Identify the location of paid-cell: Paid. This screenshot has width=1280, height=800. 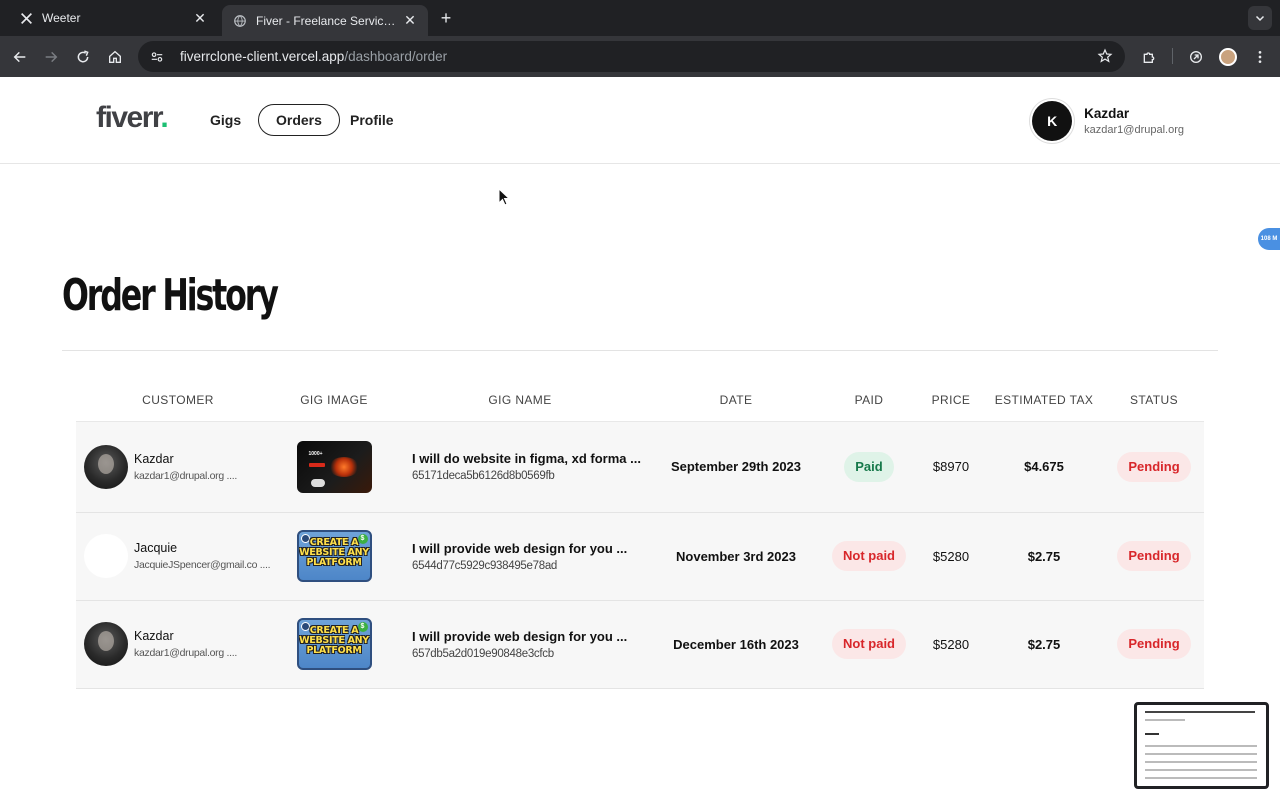
(869, 467).